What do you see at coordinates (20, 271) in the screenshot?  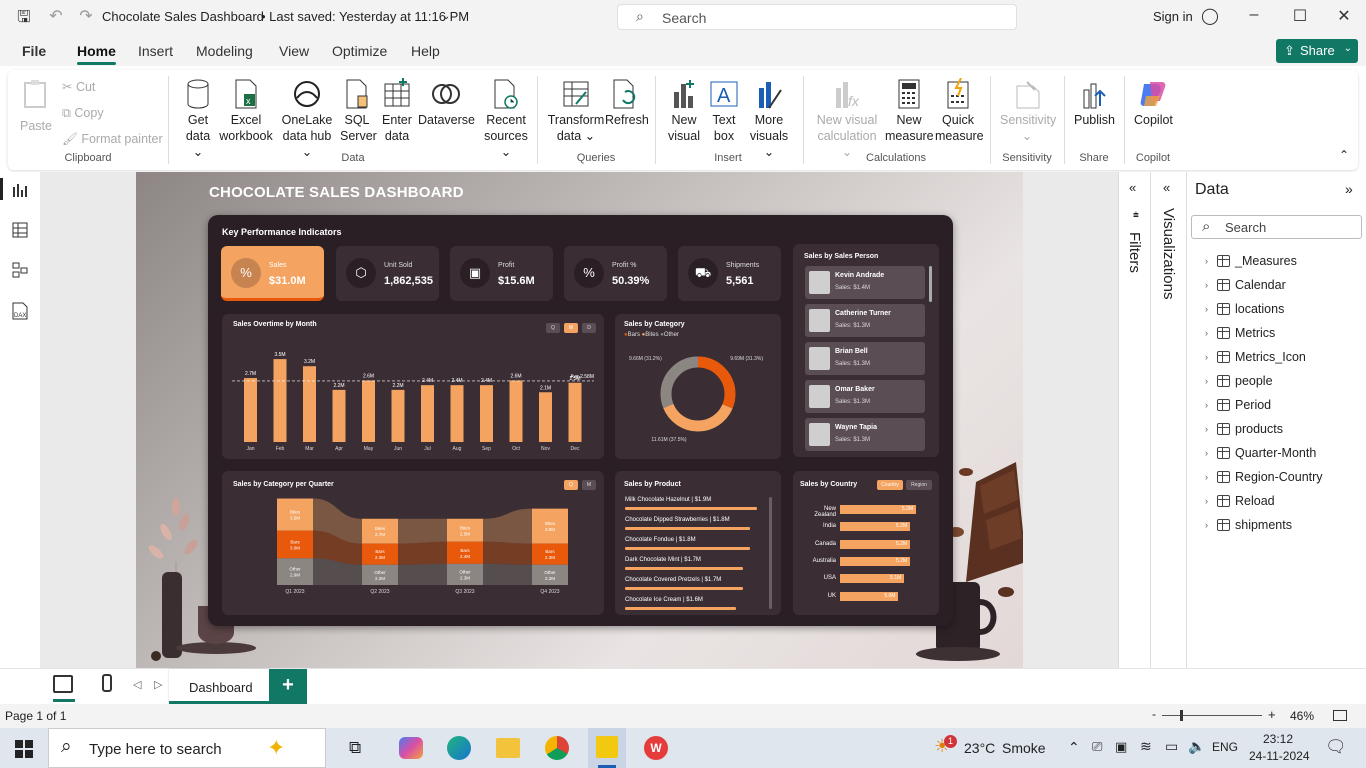 I see `model-view-icon` at bounding box center [20, 271].